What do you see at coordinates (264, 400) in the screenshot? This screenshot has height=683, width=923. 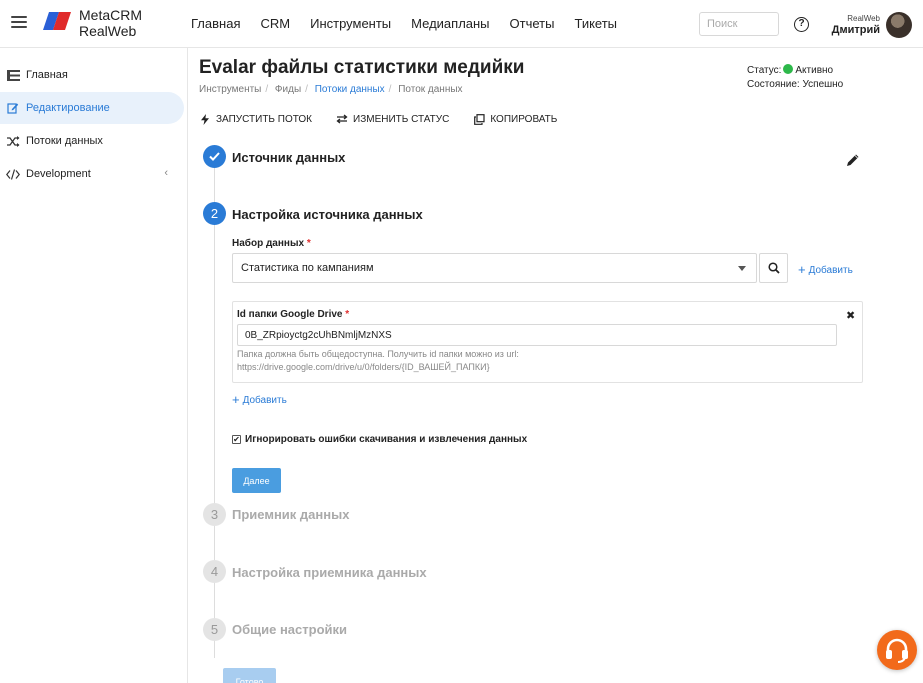 I see `add-folder-label: Добавить` at bounding box center [264, 400].